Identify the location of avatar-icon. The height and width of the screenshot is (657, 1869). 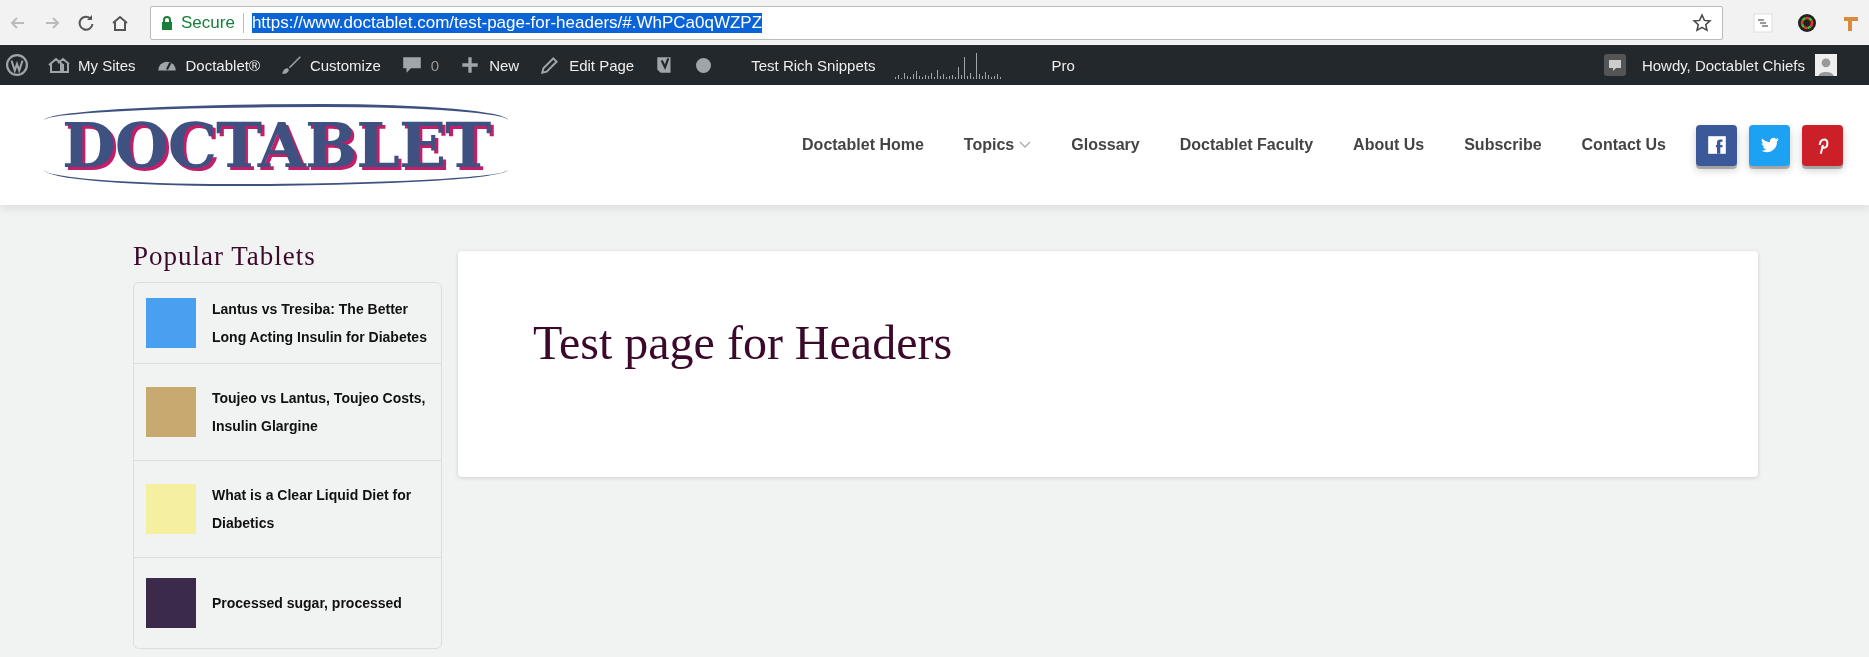
(1826, 65).